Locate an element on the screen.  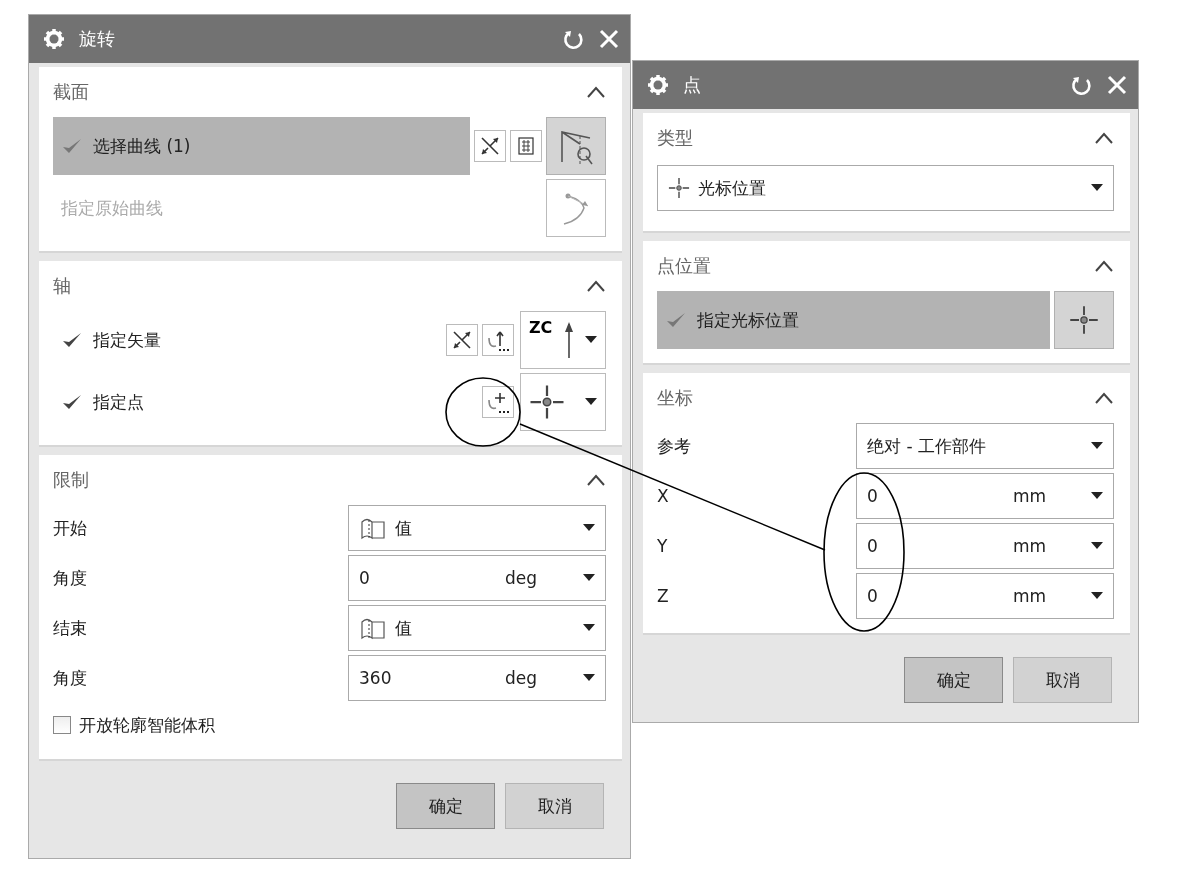
field-label: Y is located at coordinates (663, 546).